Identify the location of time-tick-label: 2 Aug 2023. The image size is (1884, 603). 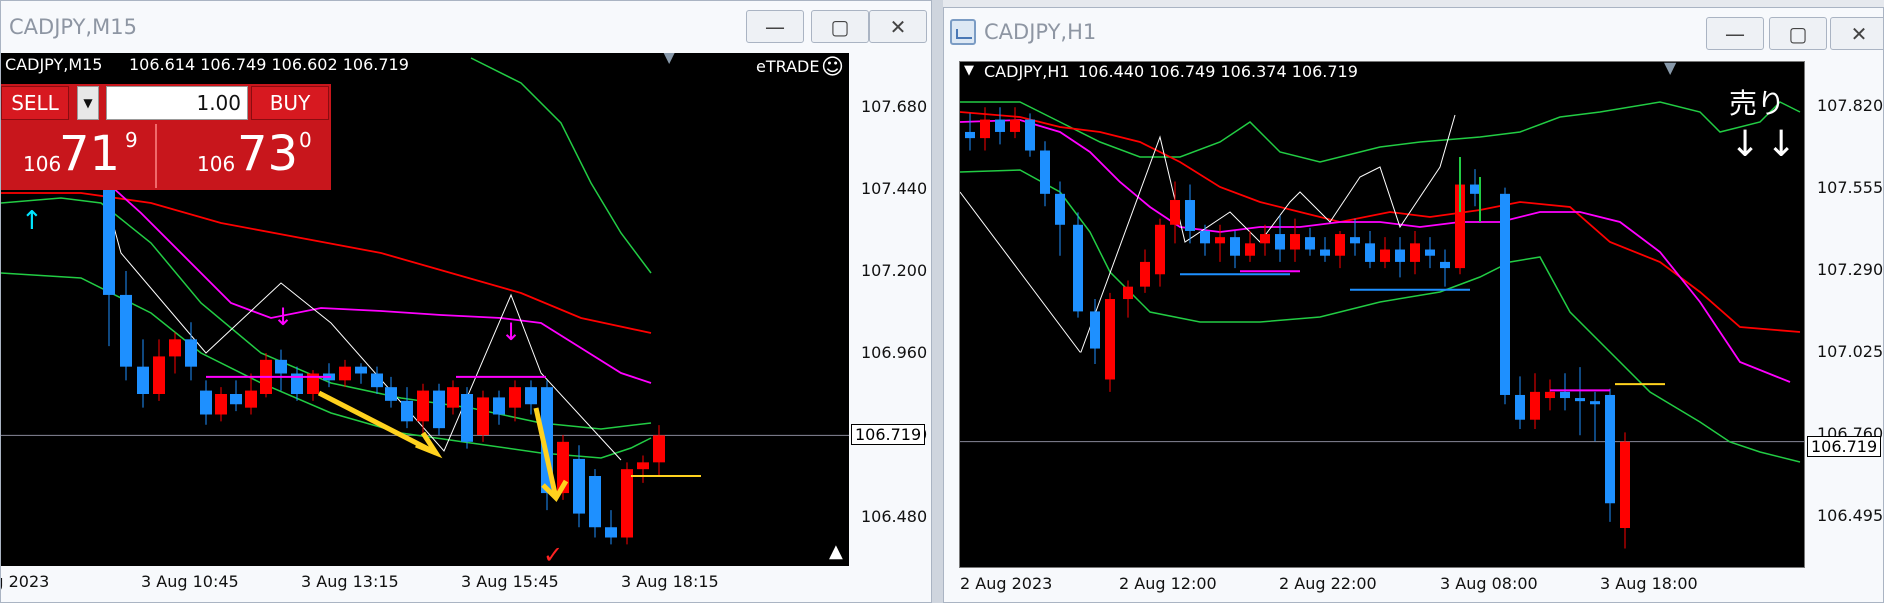
(1006, 583).